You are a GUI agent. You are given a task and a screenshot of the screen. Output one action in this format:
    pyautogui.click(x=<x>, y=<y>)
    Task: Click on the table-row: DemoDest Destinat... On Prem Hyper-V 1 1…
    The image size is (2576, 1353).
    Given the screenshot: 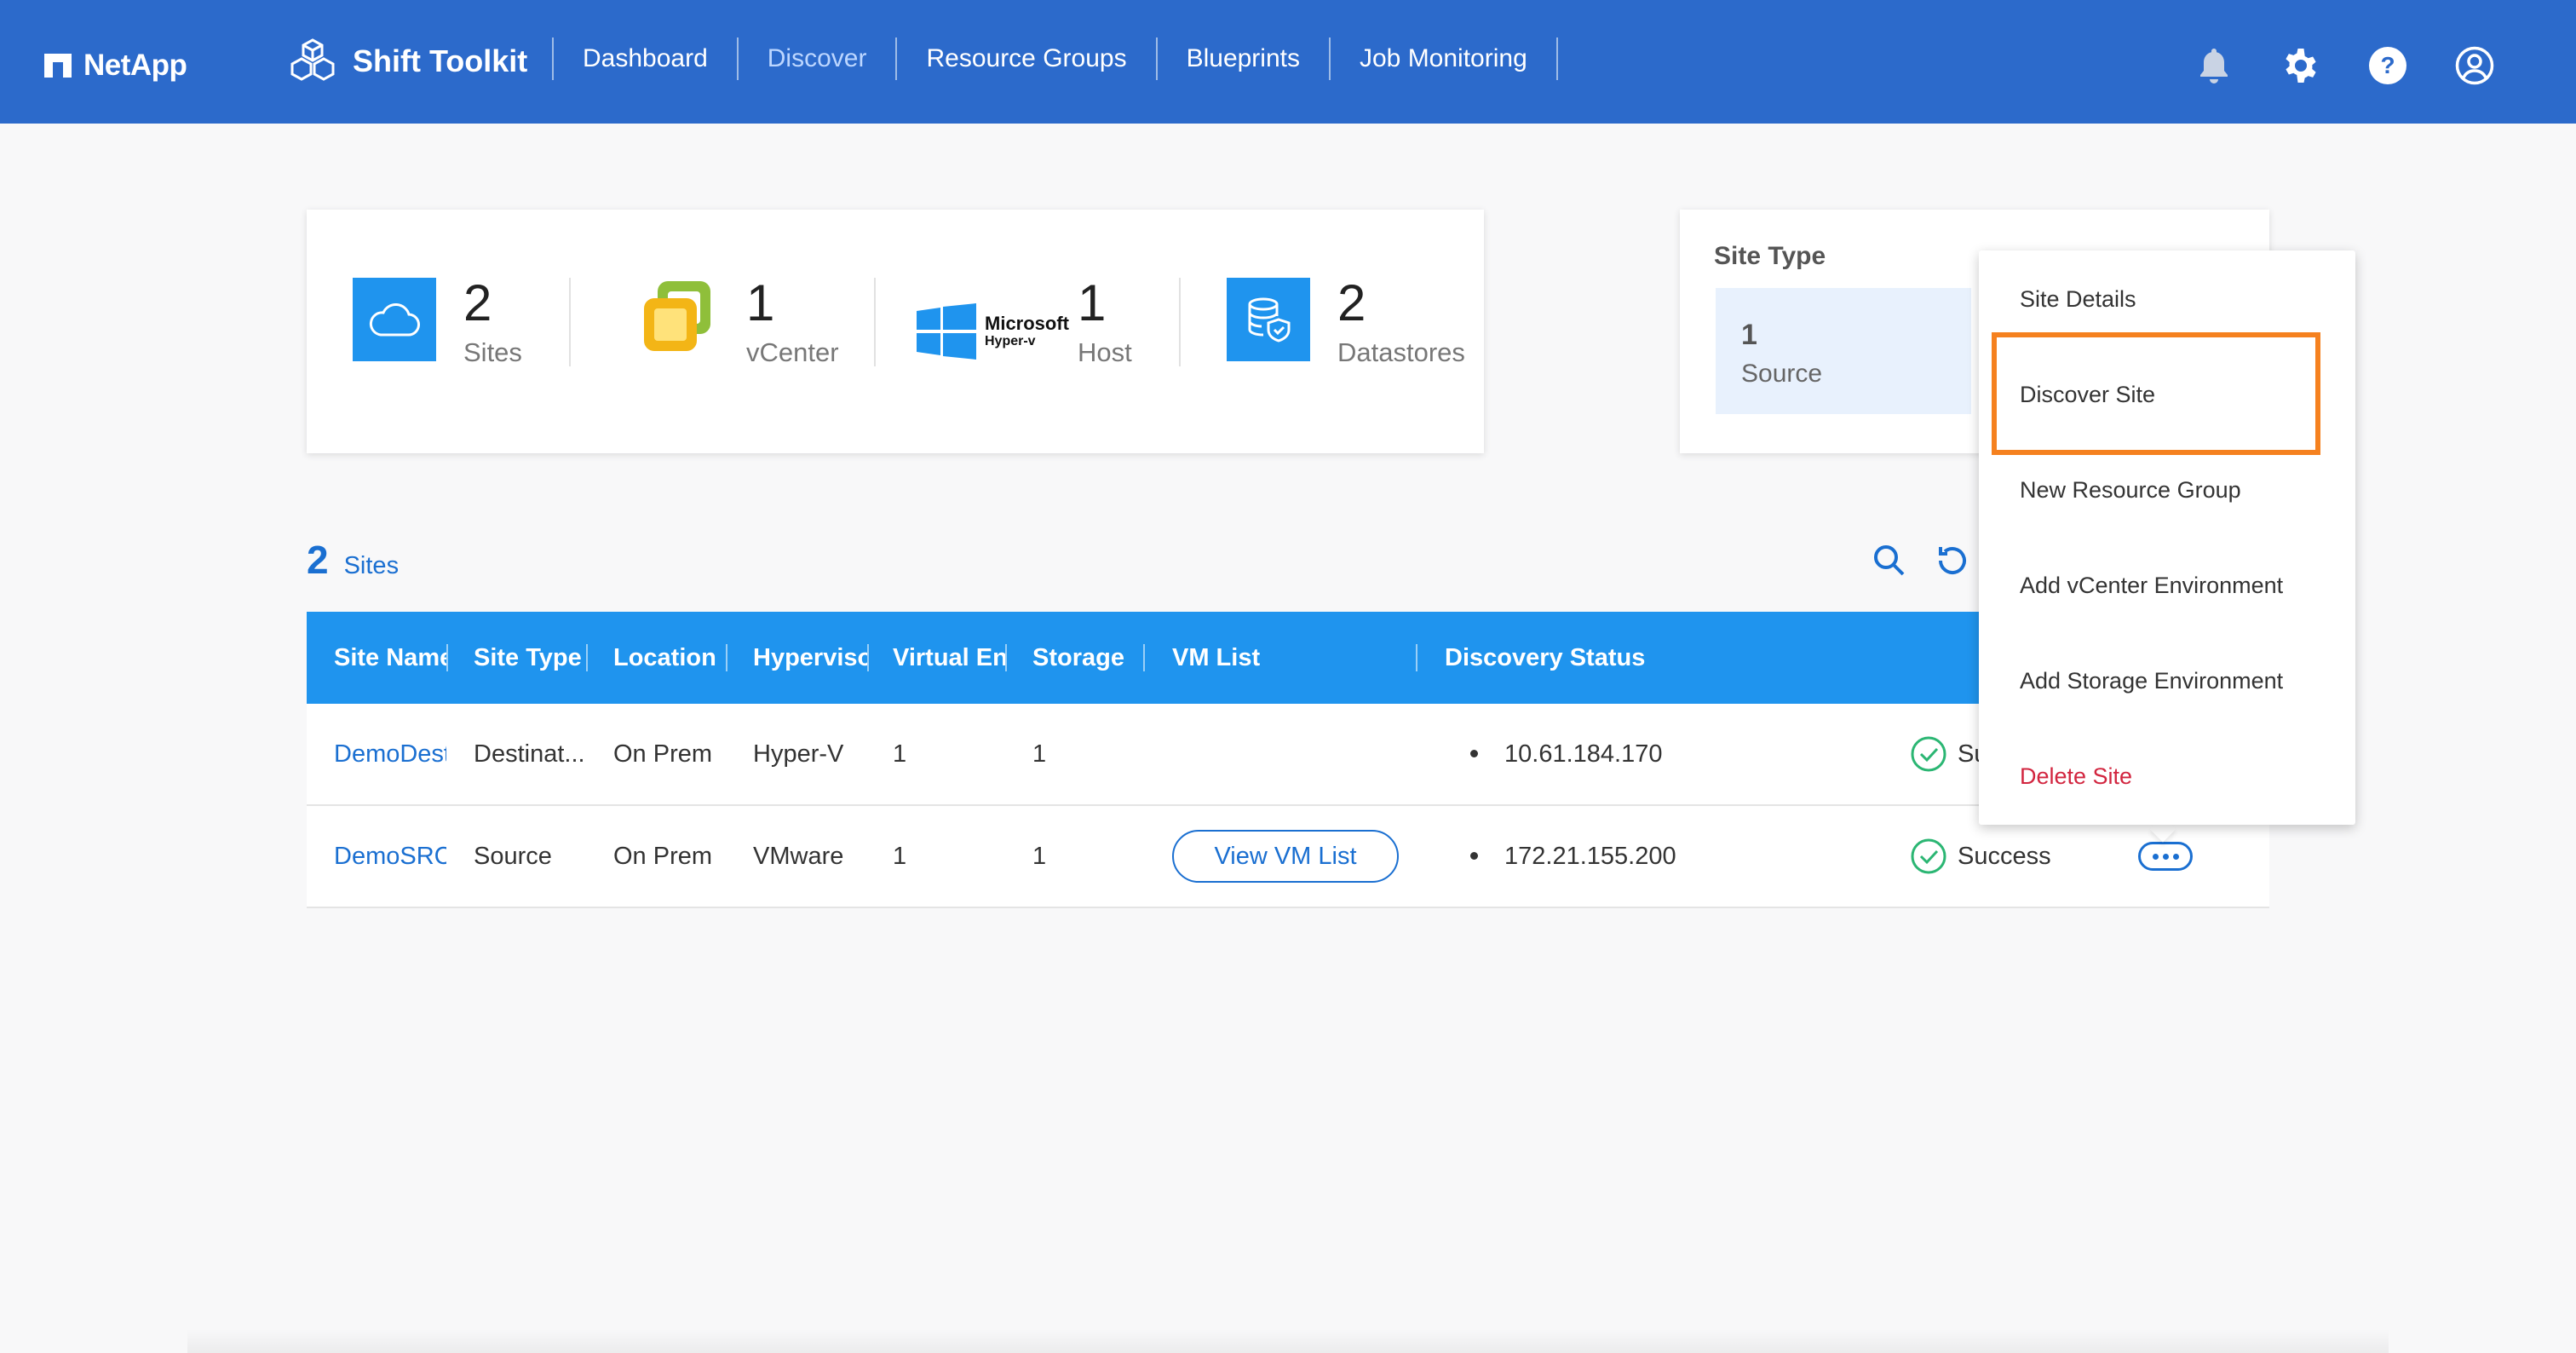 What is the action you would take?
    pyautogui.click(x=1288, y=755)
    